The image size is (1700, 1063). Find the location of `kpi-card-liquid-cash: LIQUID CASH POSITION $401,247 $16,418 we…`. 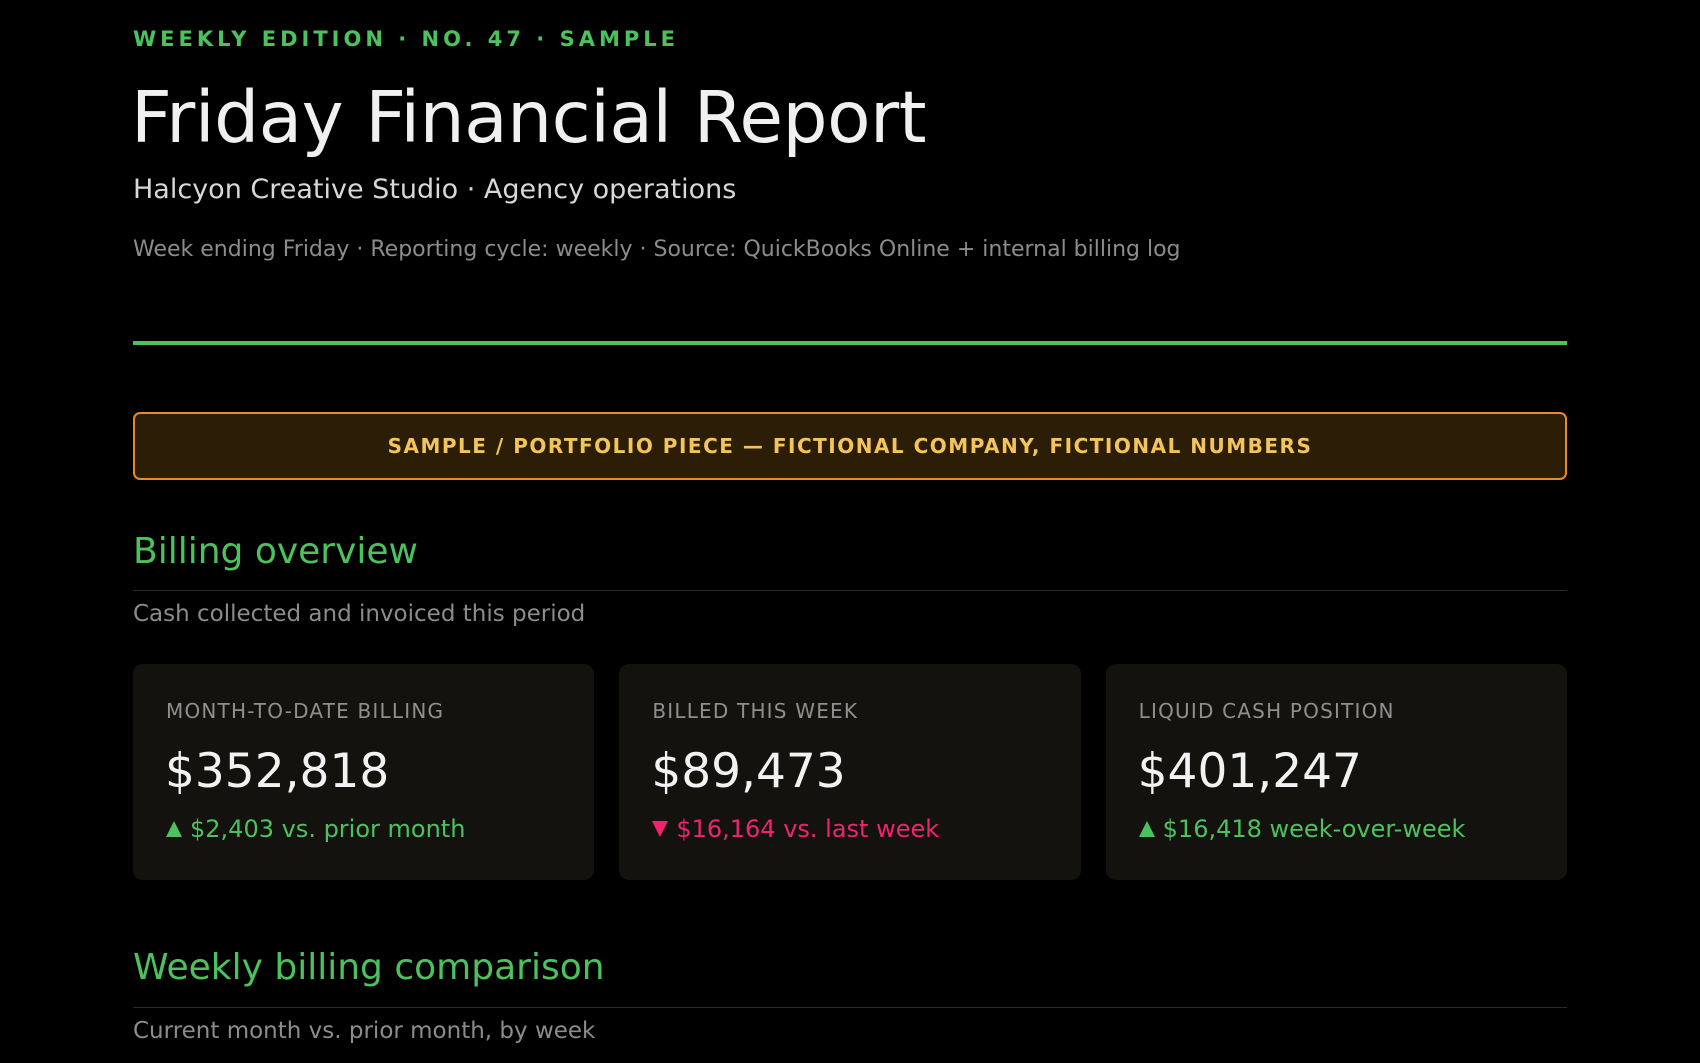

kpi-card-liquid-cash: LIQUID CASH POSITION $401,247 $16,418 we… is located at coordinates (1336, 772).